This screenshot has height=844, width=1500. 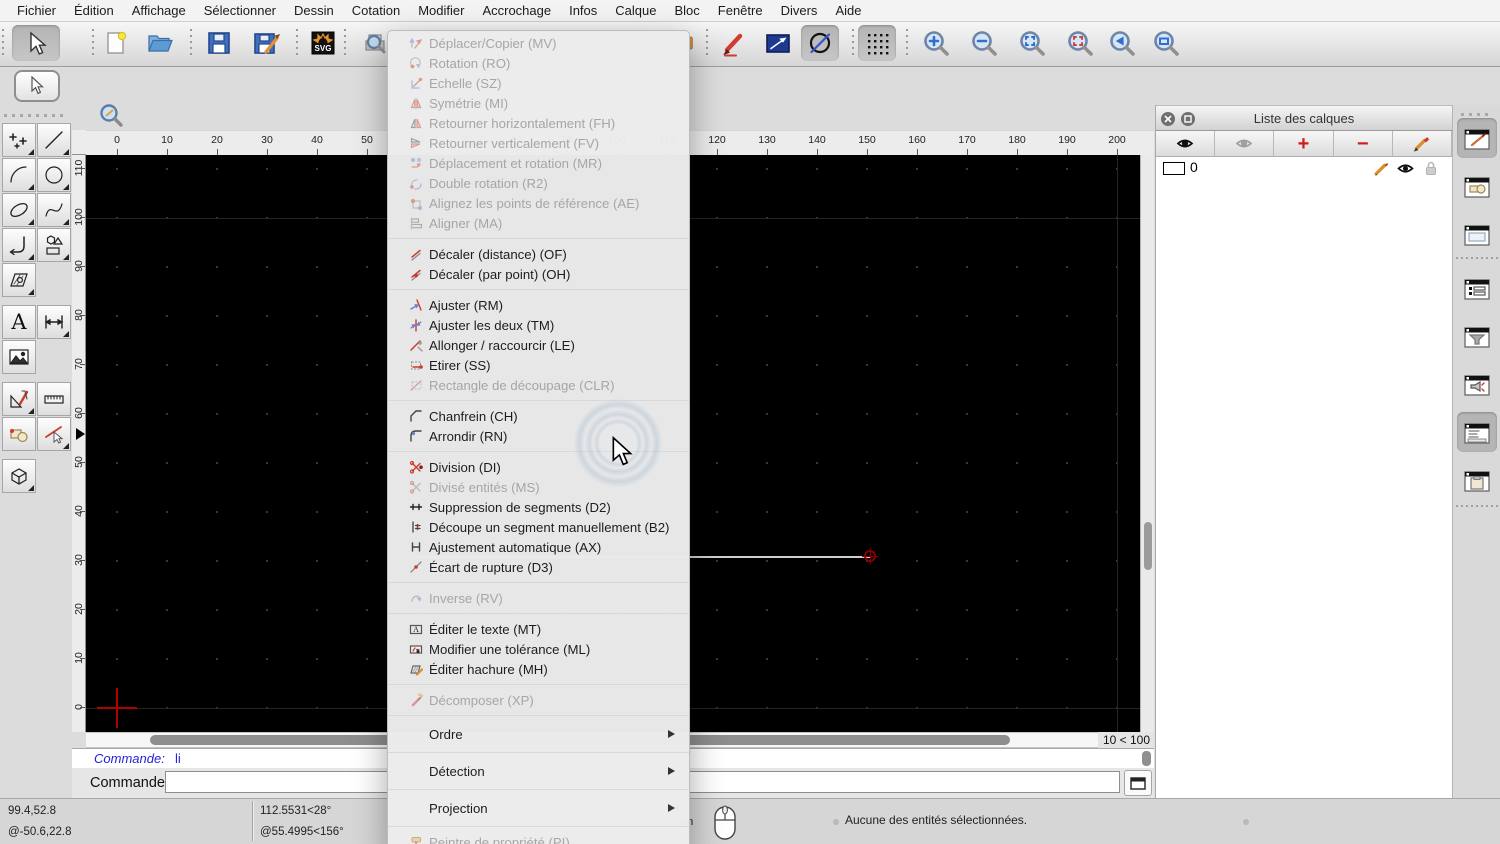 What do you see at coordinates (799, 11) in the screenshot?
I see `menubar-item-divers: Divers` at bounding box center [799, 11].